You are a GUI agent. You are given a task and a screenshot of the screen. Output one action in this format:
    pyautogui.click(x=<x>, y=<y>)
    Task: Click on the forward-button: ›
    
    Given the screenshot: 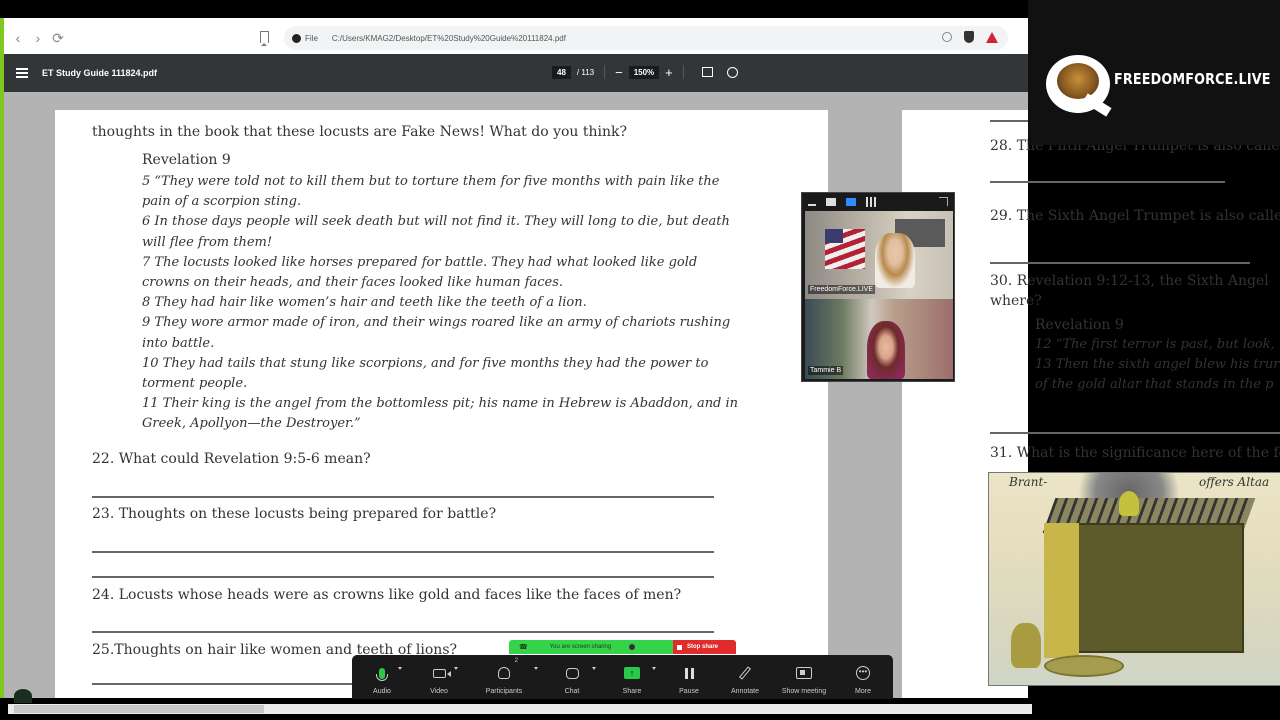 What is the action you would take?
    pyautogui.click(x=38, y=38)
    